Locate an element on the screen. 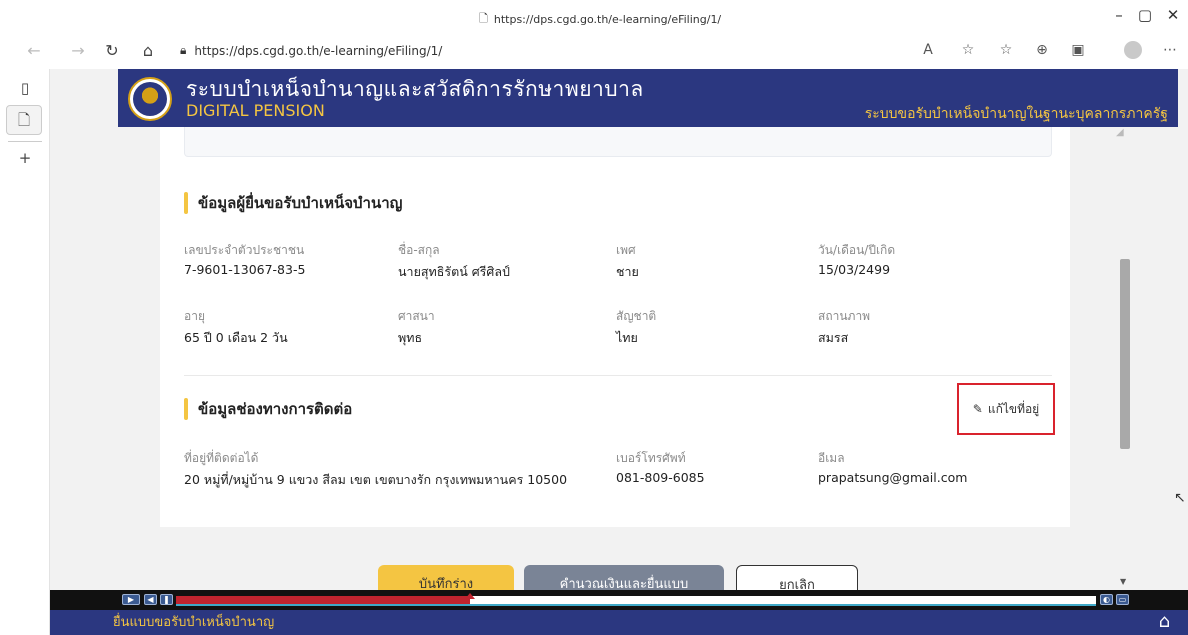 The image size is (1188, 635). home-icon: ⌂ is located at coordinates (1164, 622).